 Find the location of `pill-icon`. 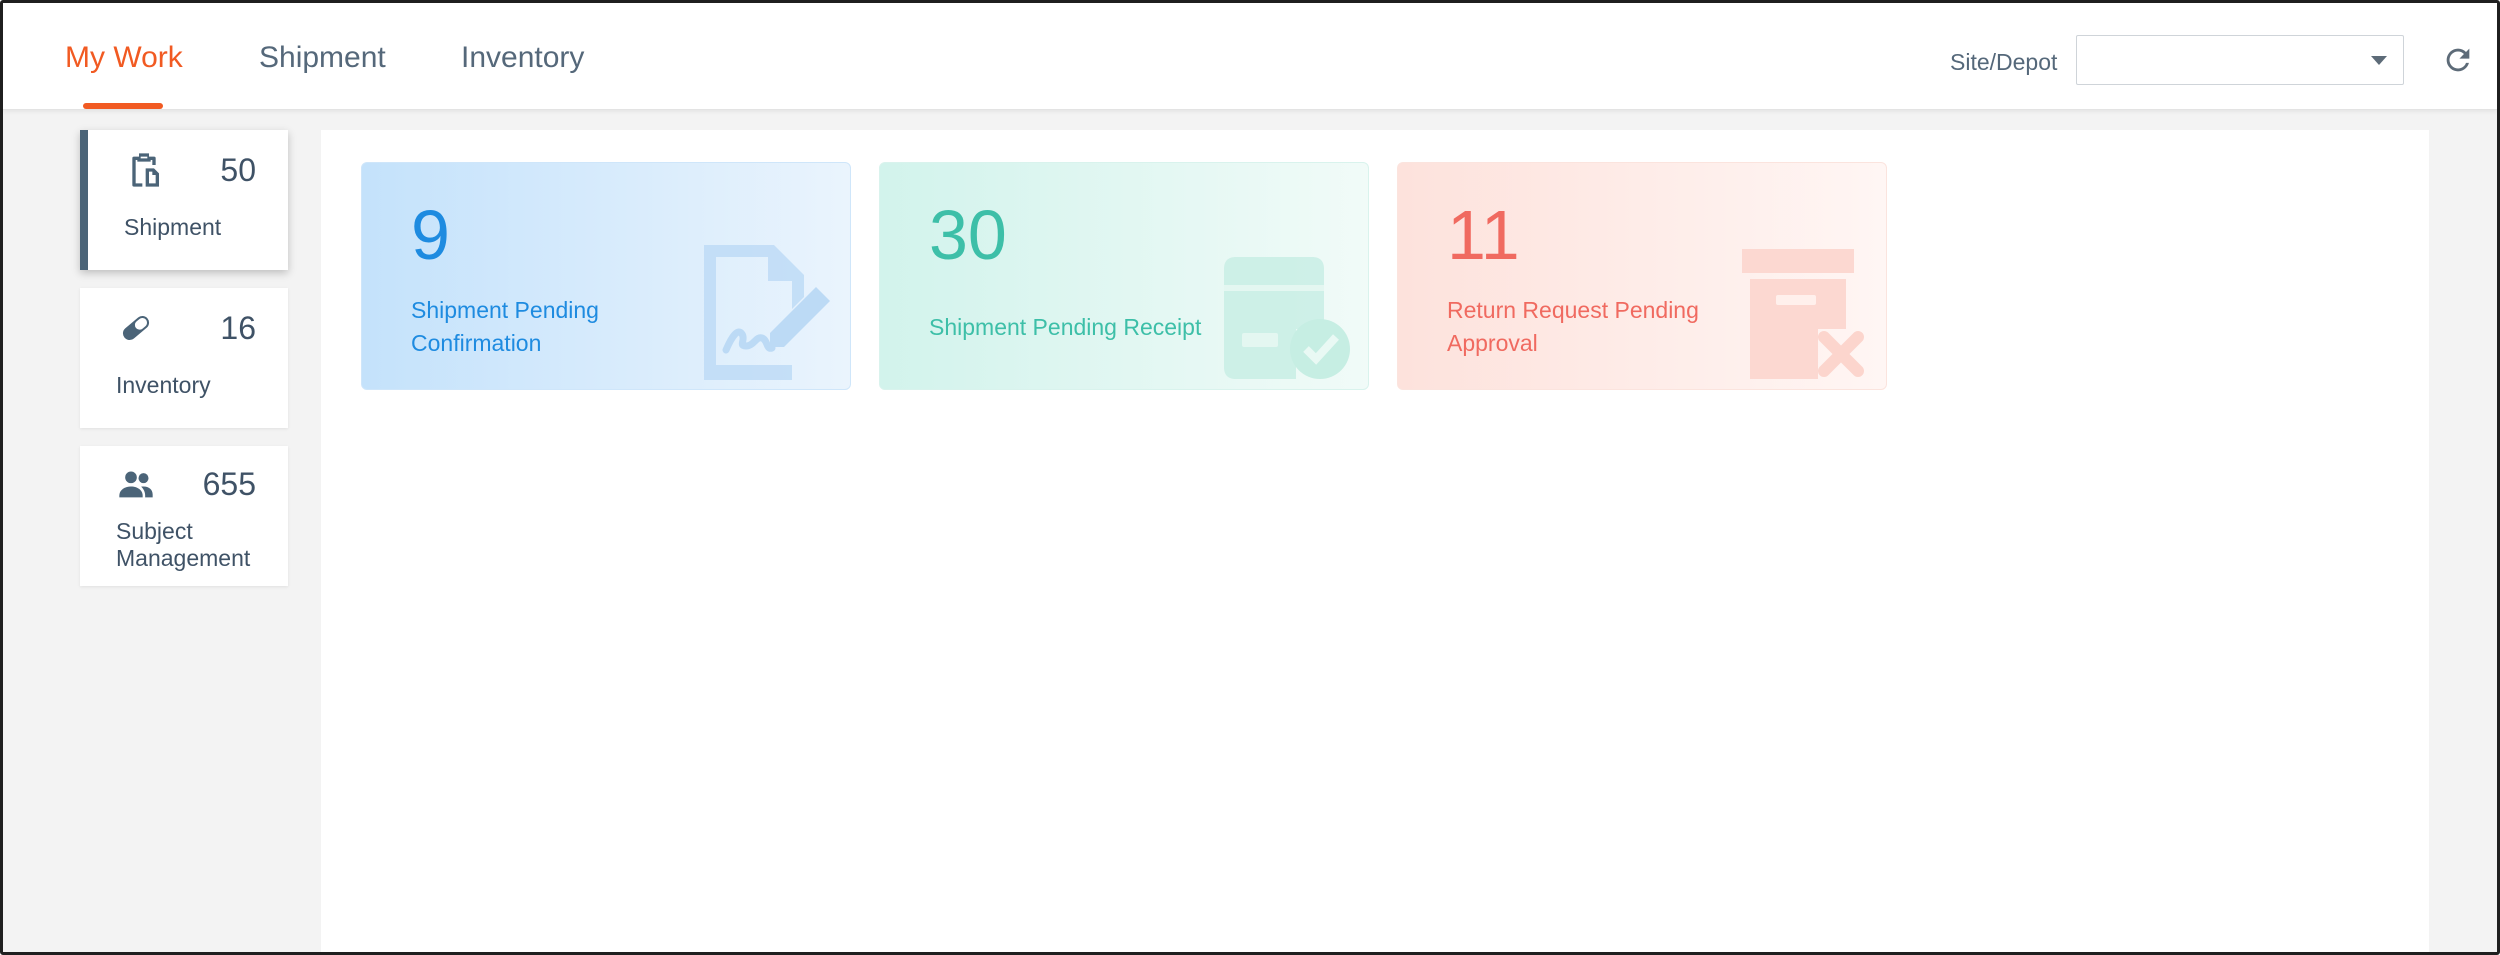

pill-icon is located at coordinates (136, 328).